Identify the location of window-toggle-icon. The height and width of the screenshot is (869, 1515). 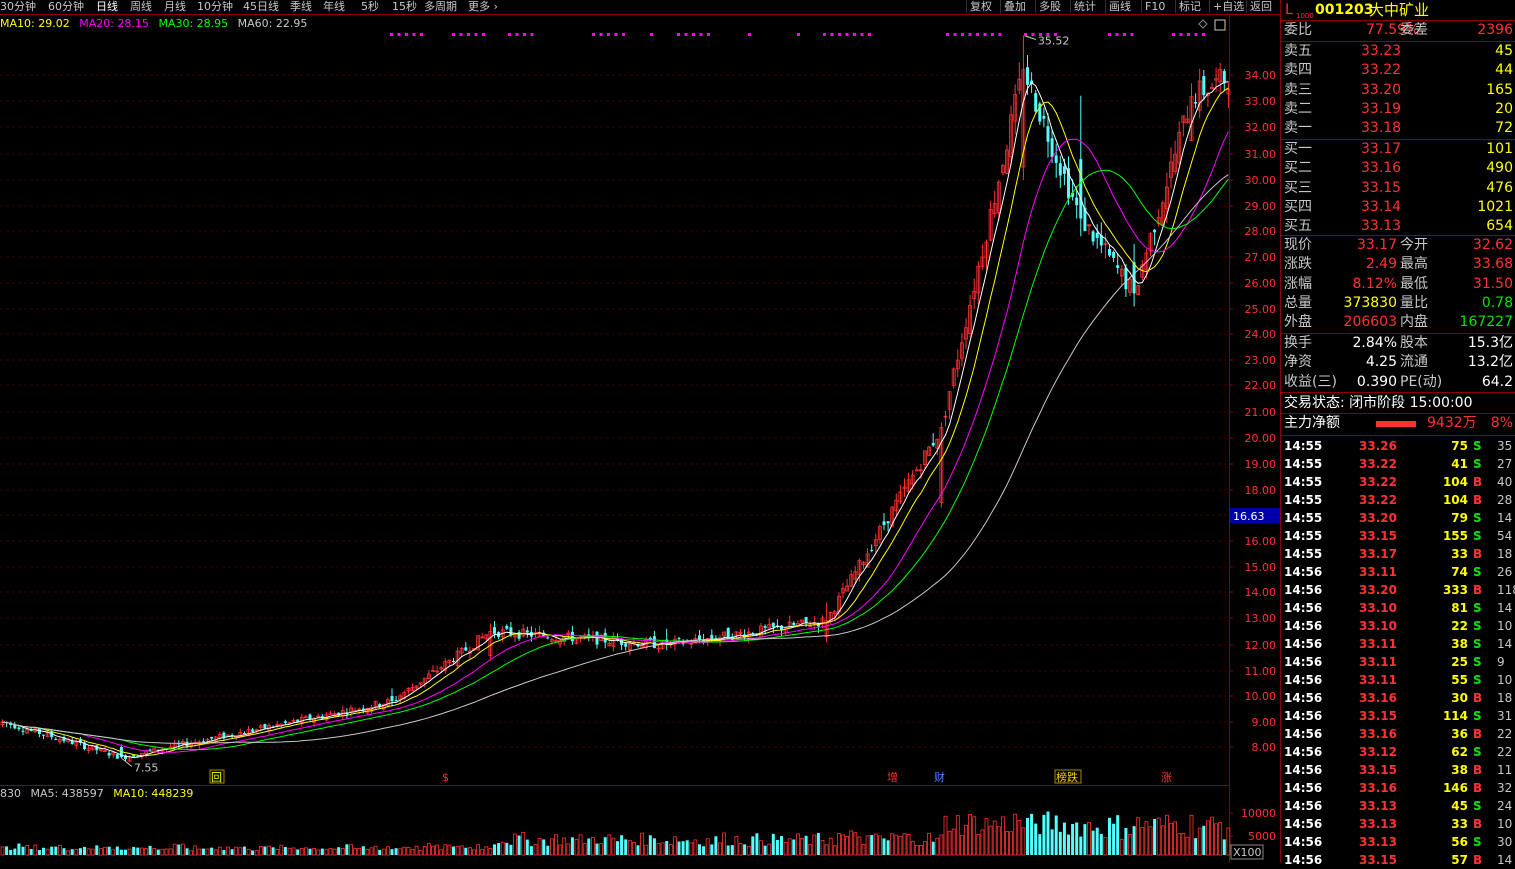
(1220, 25).